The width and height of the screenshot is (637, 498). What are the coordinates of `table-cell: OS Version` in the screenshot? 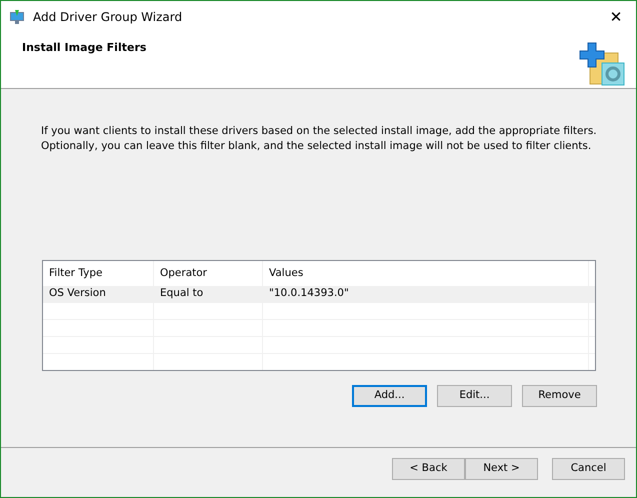 It's located at (98, 294).